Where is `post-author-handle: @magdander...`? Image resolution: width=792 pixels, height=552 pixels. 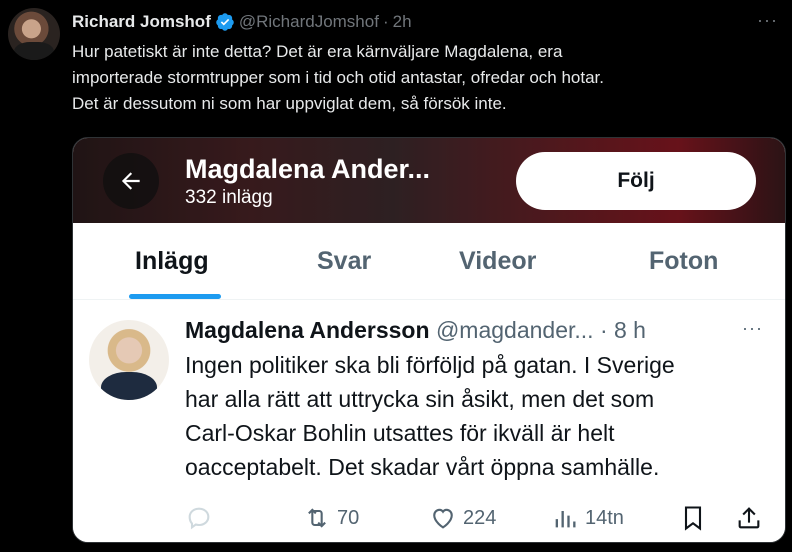 post-author-handle: @magdander... is located at coordinates (515, 330).